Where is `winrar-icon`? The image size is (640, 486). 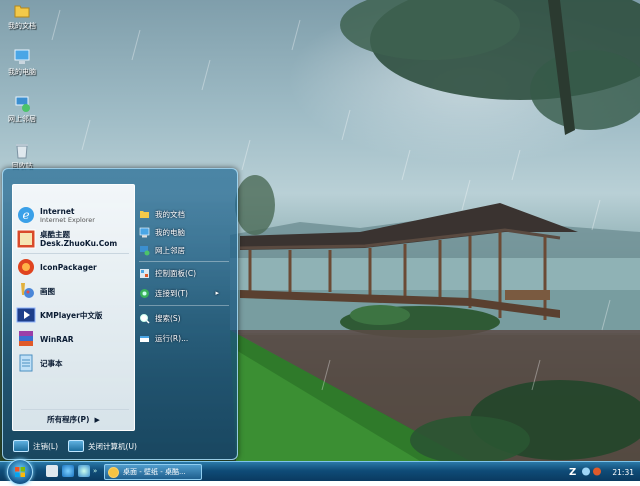 winrar-icon is located at coordinates (26, 339).